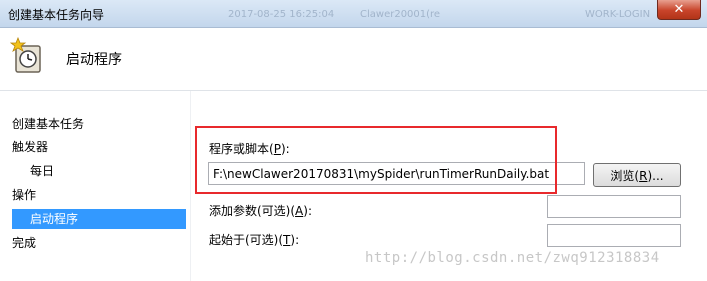  I want to click on sidebar-item-start-program: 启动程序, so click(99, 219).